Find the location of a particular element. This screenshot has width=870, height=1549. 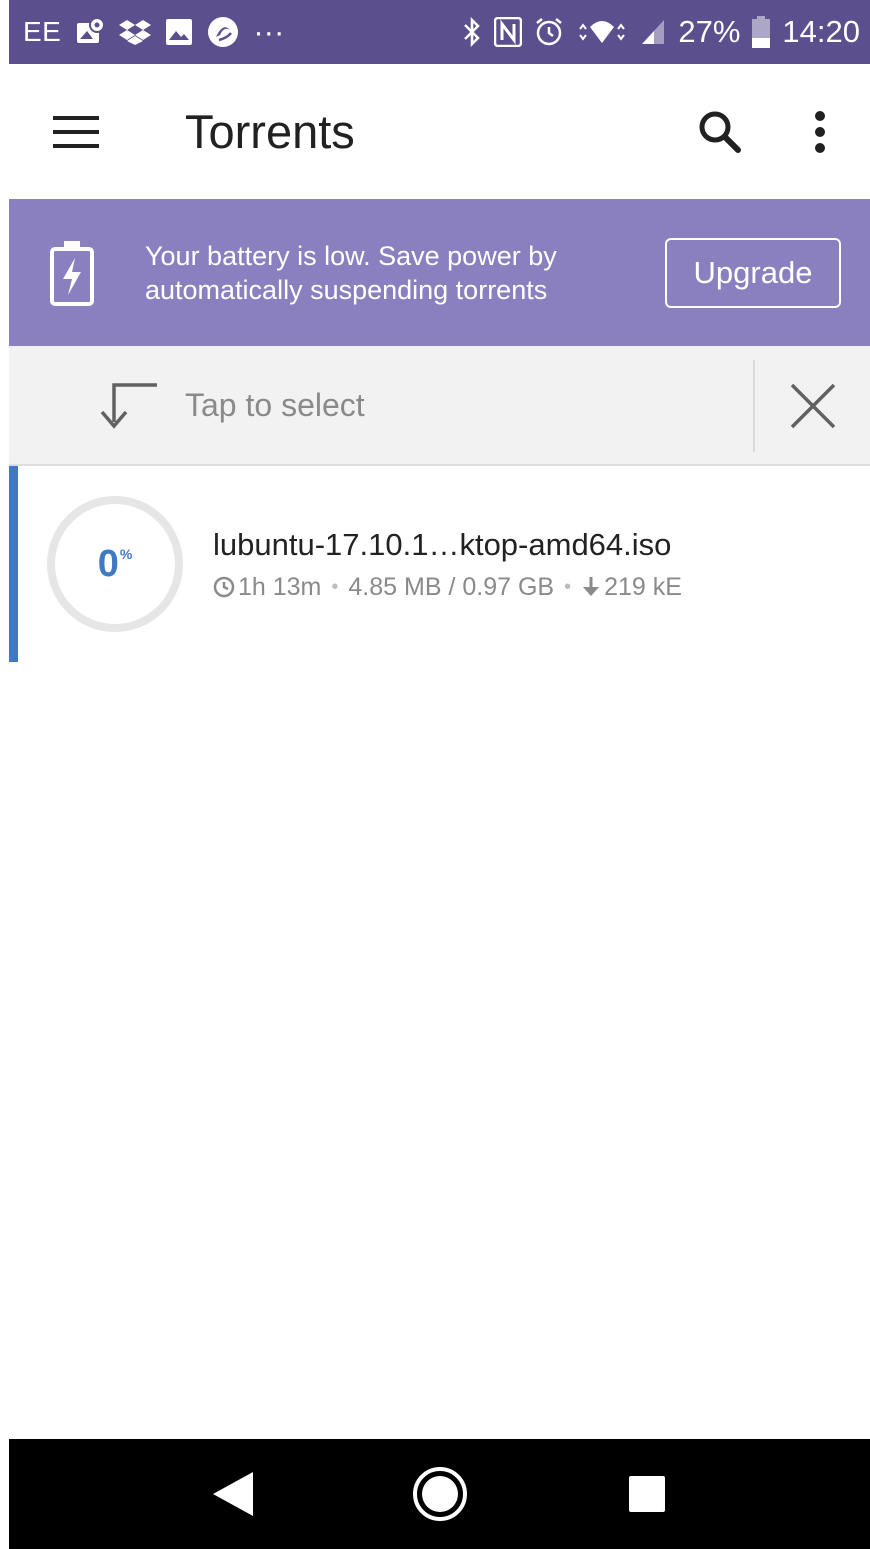

carrier-label: EE is located at coordinates (42, 31).